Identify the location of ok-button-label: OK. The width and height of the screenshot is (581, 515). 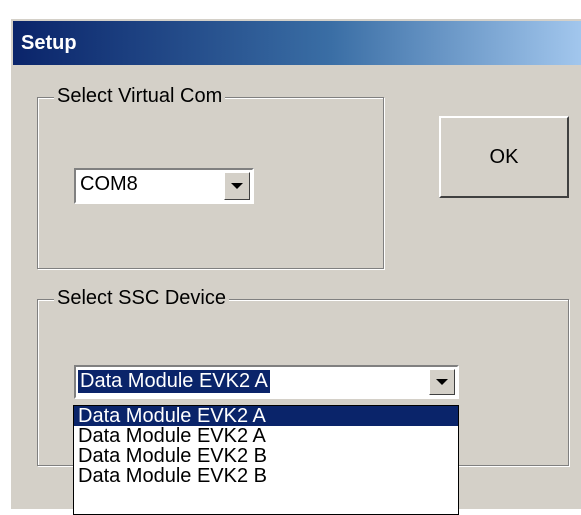
(504, 156).